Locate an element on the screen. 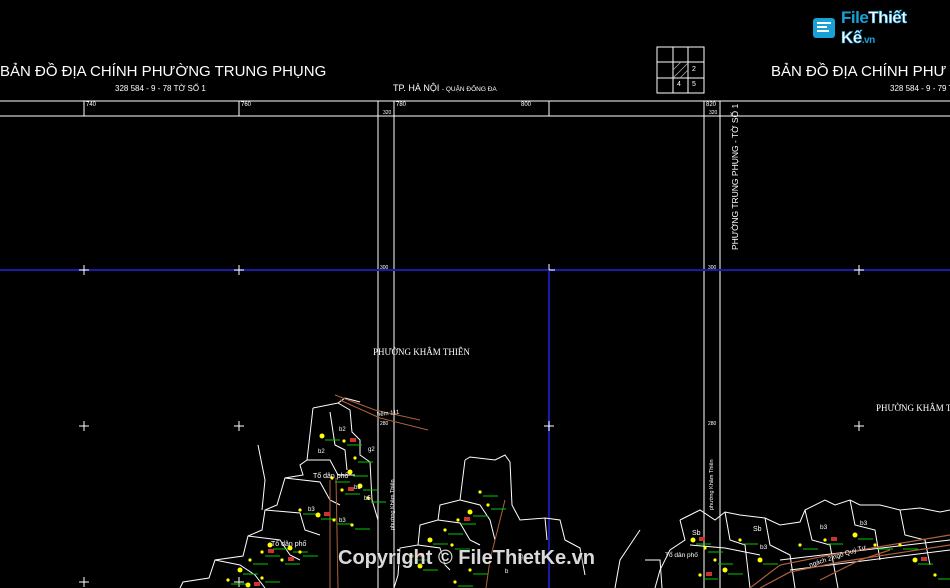 This screenshot has height=588, width=950. district-name: - QUẬN ĐỐNG ĐA is located at coordinates (469, 89).